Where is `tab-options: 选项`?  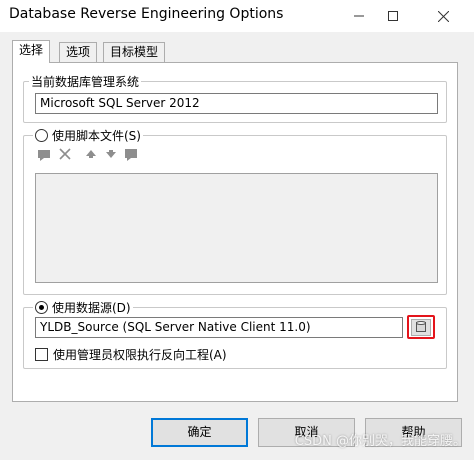
tab-options: 选项 is located at coordinates (78, 52).